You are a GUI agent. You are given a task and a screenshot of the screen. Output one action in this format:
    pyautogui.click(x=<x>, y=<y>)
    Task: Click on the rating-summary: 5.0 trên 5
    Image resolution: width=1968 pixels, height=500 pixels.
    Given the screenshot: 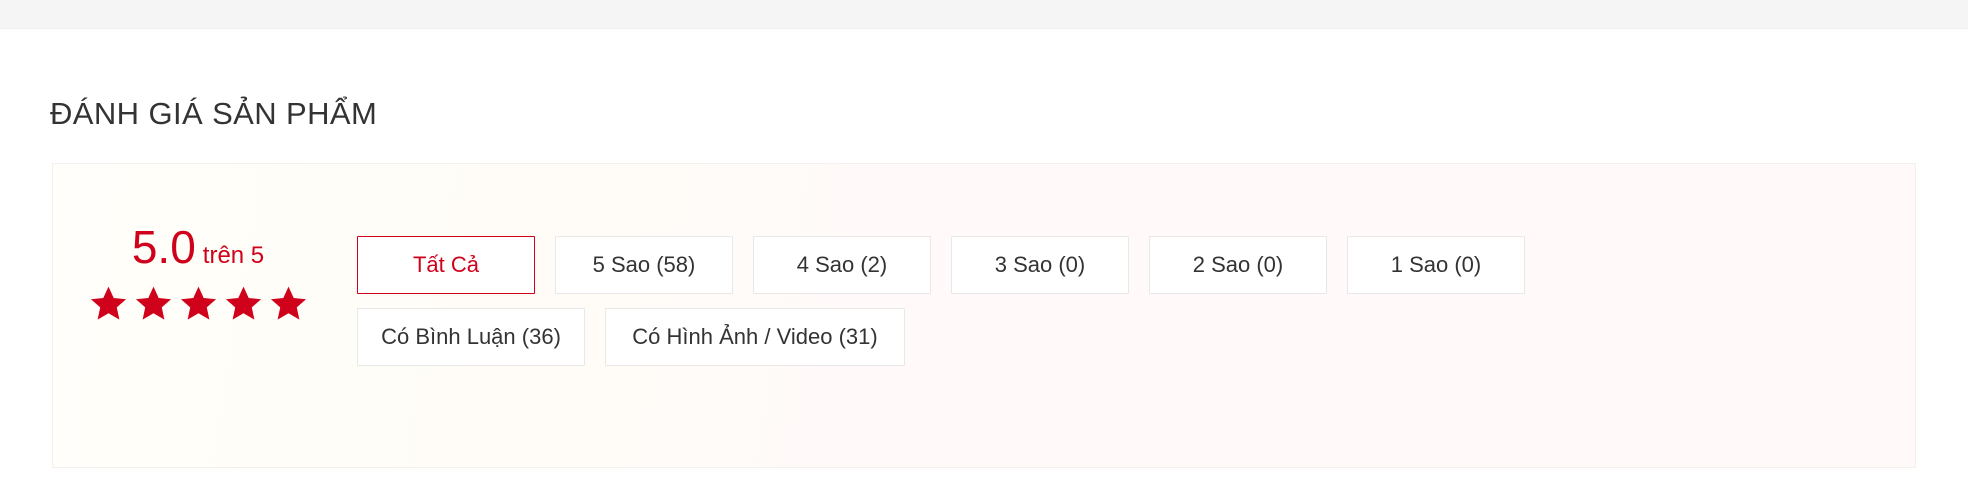 What is the action you would take?
    pyautogui.click(x=198, y=243)
    